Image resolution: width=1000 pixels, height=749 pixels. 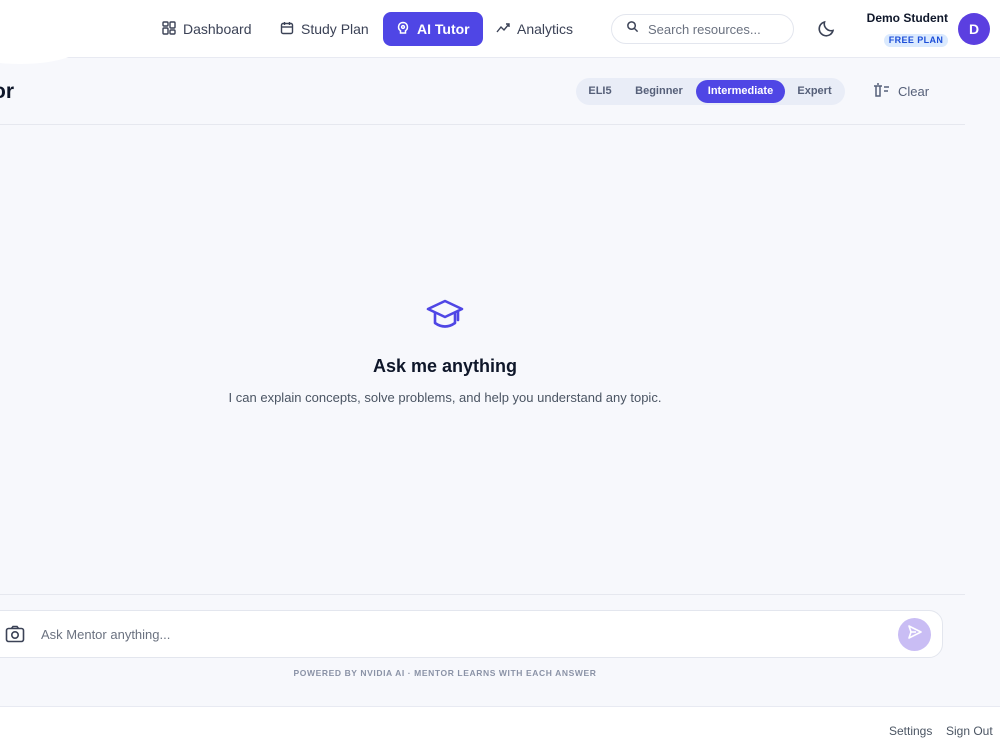 I want to click on dark-mode-toggle, so click(x=827, y=28).